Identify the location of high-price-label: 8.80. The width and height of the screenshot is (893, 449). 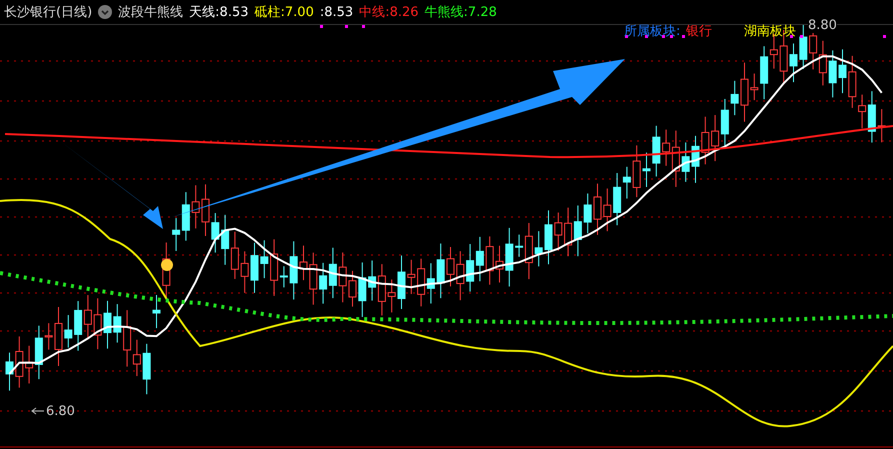
(822, 25).